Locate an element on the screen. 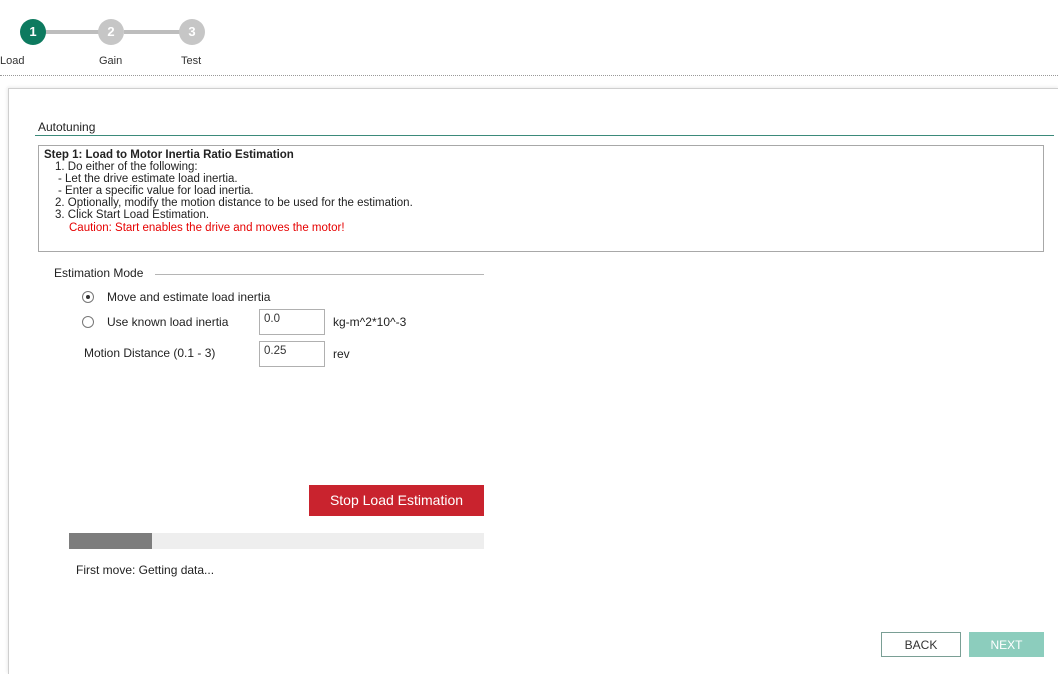  instruction-line: 1. Do either of the following: is located at coordinates (126, 167).